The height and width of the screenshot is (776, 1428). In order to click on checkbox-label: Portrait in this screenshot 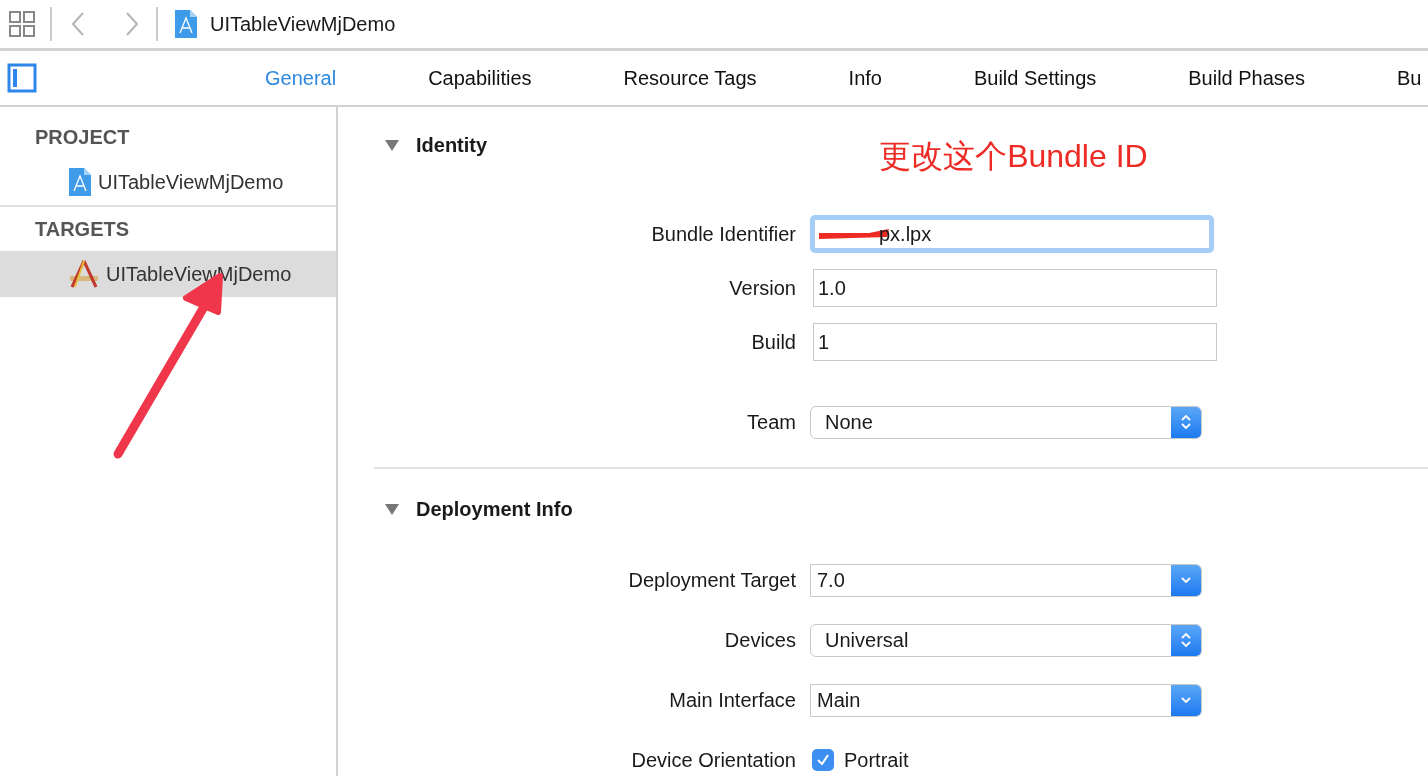, I will do `click(876, 760)`.